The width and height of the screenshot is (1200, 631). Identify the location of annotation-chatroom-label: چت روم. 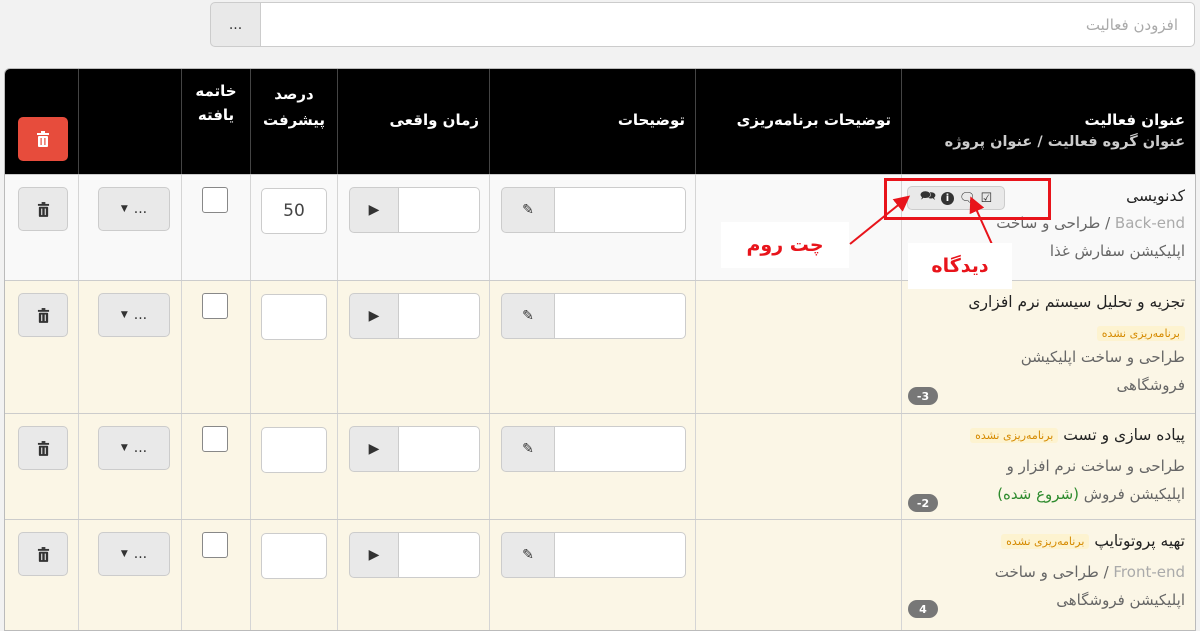
(785, 245).